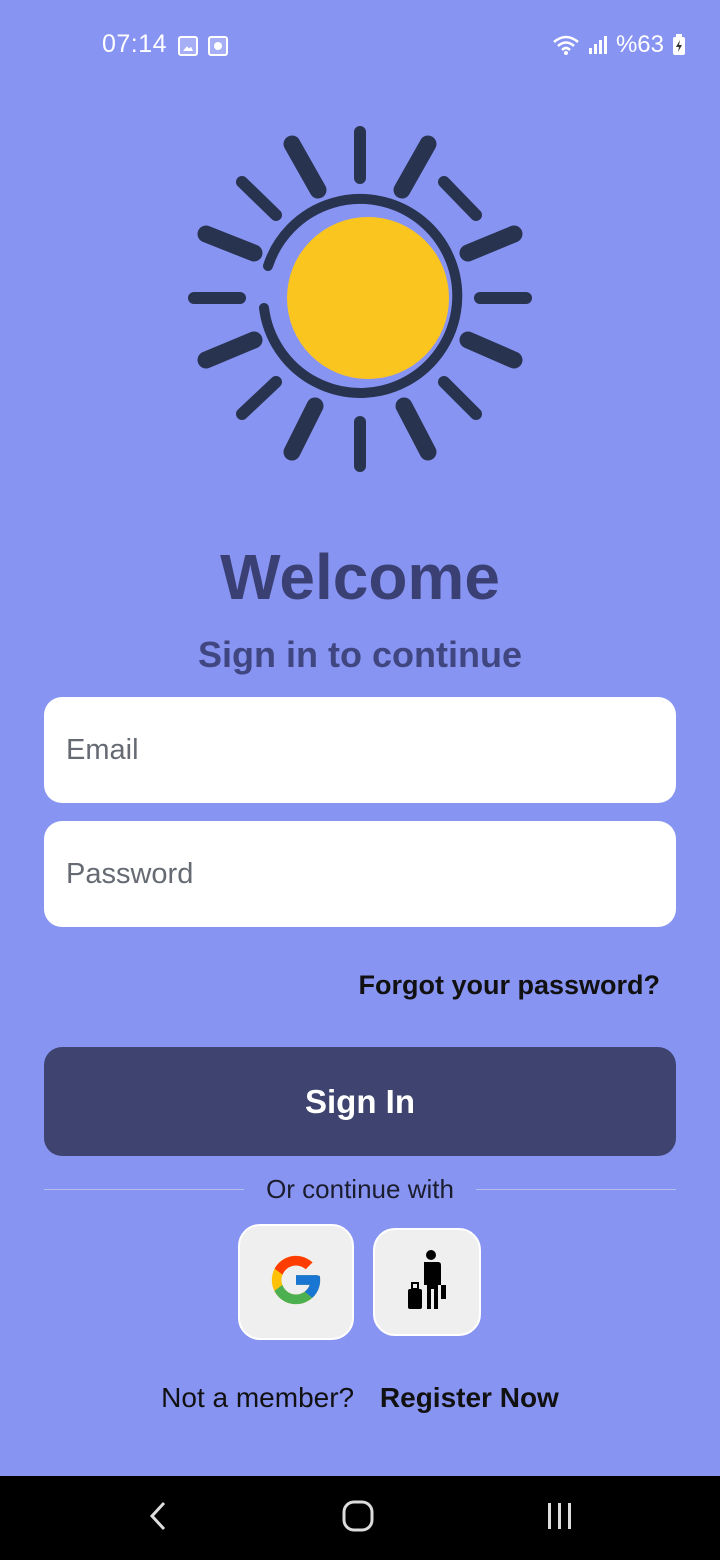 Image resolution: width=720 pixels, height=1560 pixels. What do you see at coordinates (360, 1101) in the screenshot?
I see `sign-in-button: Sign In` at bounding box center [360, 1101].